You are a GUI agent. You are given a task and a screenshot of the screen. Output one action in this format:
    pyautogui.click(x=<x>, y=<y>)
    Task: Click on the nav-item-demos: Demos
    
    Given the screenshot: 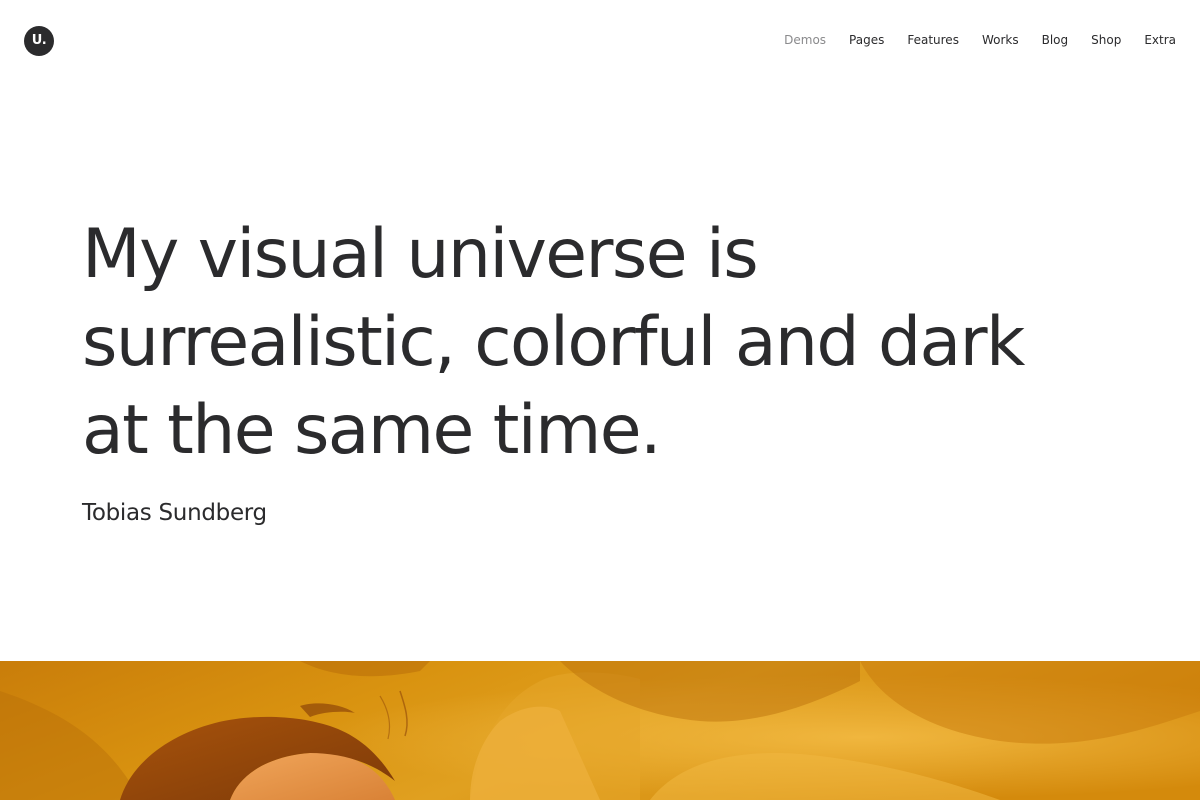 What is the action you would take?
    pyautogui.click(x=805, y=40)
    